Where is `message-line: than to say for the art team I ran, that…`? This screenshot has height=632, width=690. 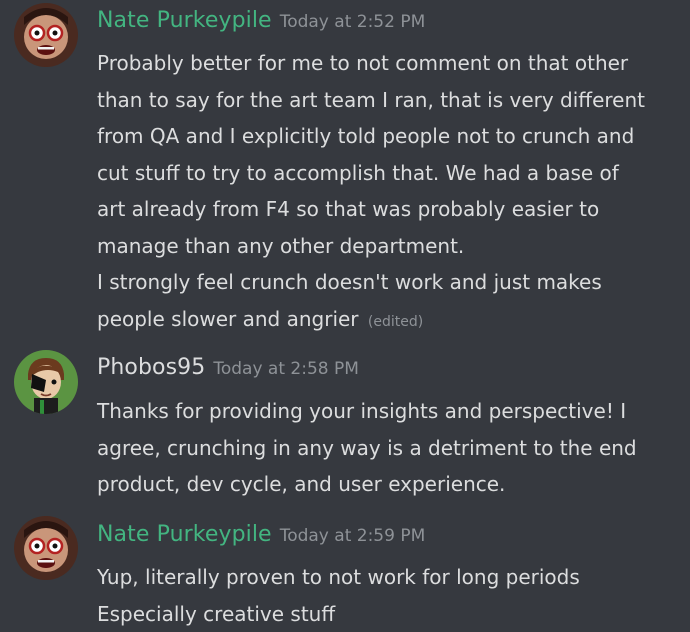
message-line: than to say for the art team I ran, that… is located at coordinates (392, 100).